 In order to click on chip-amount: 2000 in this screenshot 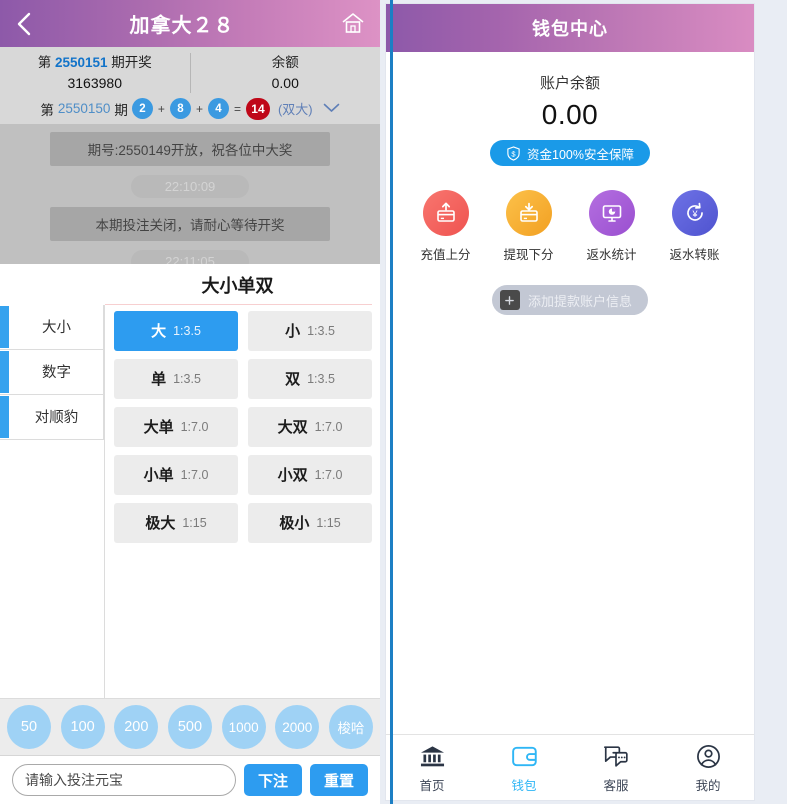, I will do `click(297, 727)`.